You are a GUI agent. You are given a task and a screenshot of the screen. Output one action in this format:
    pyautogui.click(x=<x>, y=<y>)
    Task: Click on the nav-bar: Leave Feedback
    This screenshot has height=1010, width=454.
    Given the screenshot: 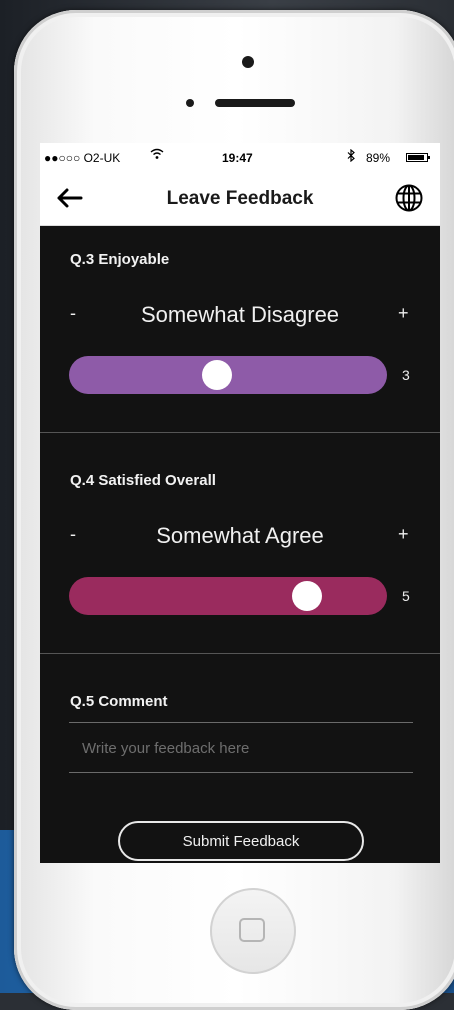 What is the action you would take?
    pyautogui.click(x=240, y=198)
    